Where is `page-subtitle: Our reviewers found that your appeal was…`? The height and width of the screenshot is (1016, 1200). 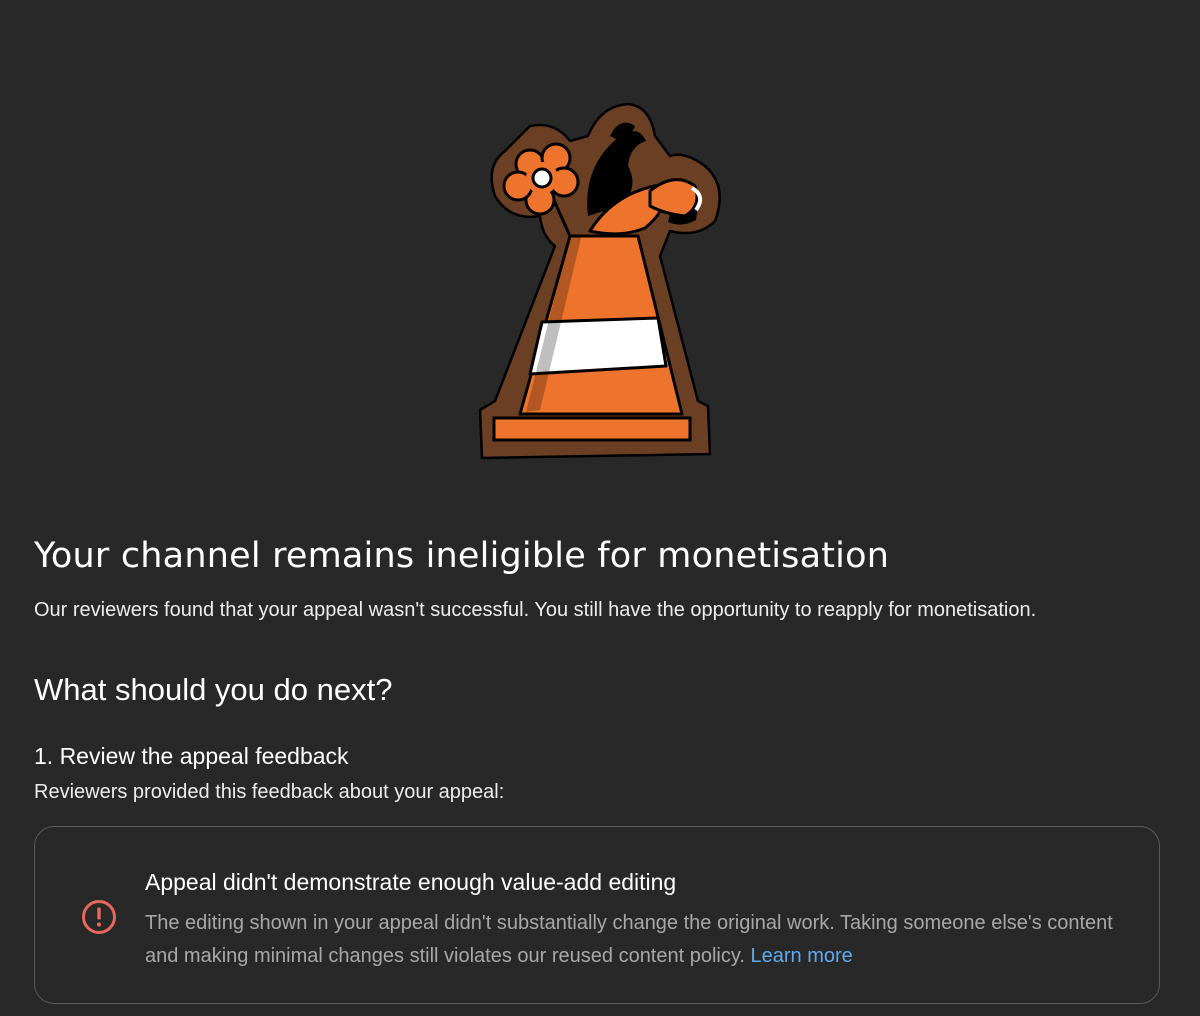
page-subtitle: Our reviewers found that your appeal was… is located at coordinates (535, 610).